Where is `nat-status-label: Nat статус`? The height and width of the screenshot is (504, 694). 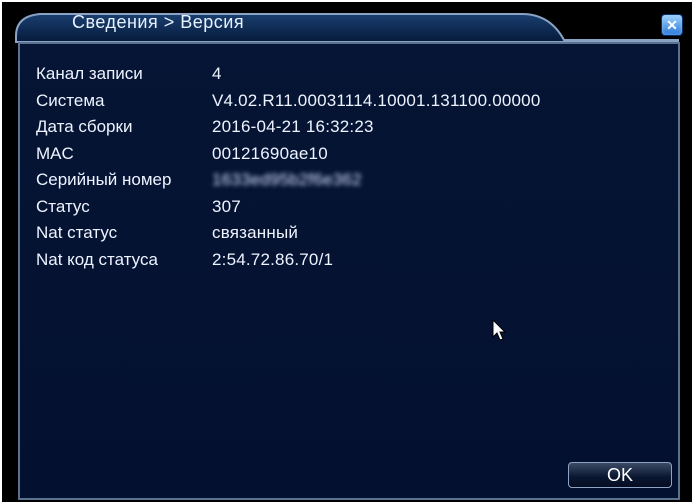 nat-status-label: Nat статус is located at coordinates (77, 233).